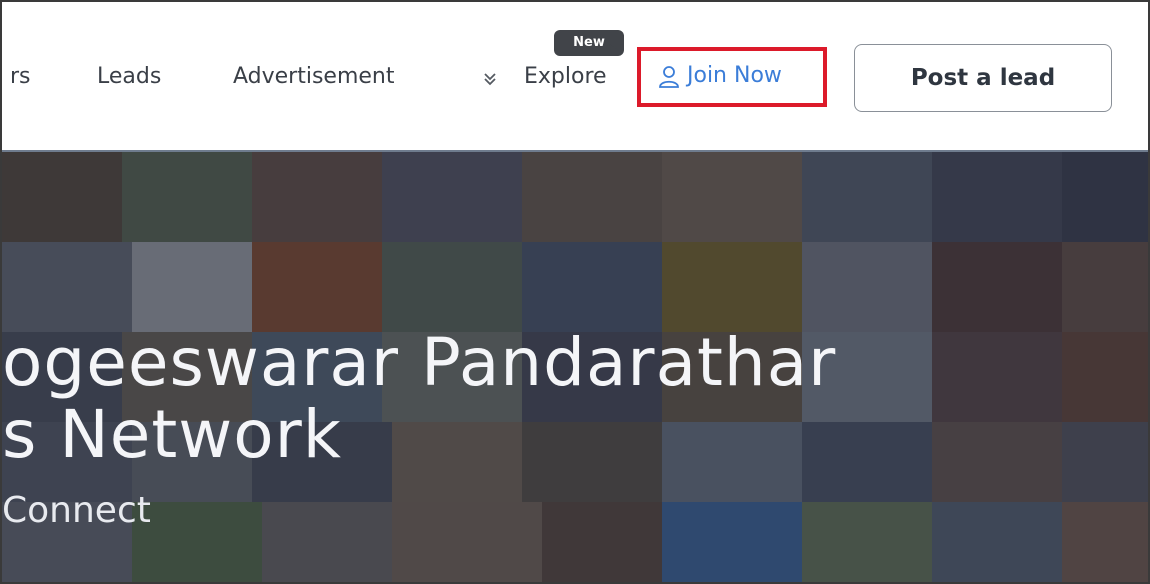 This screenshot has width=1150, height=584. Describe the element at coordinates (20, 76) in the screenshot. I see `nav-item-partial: rs` at that location.